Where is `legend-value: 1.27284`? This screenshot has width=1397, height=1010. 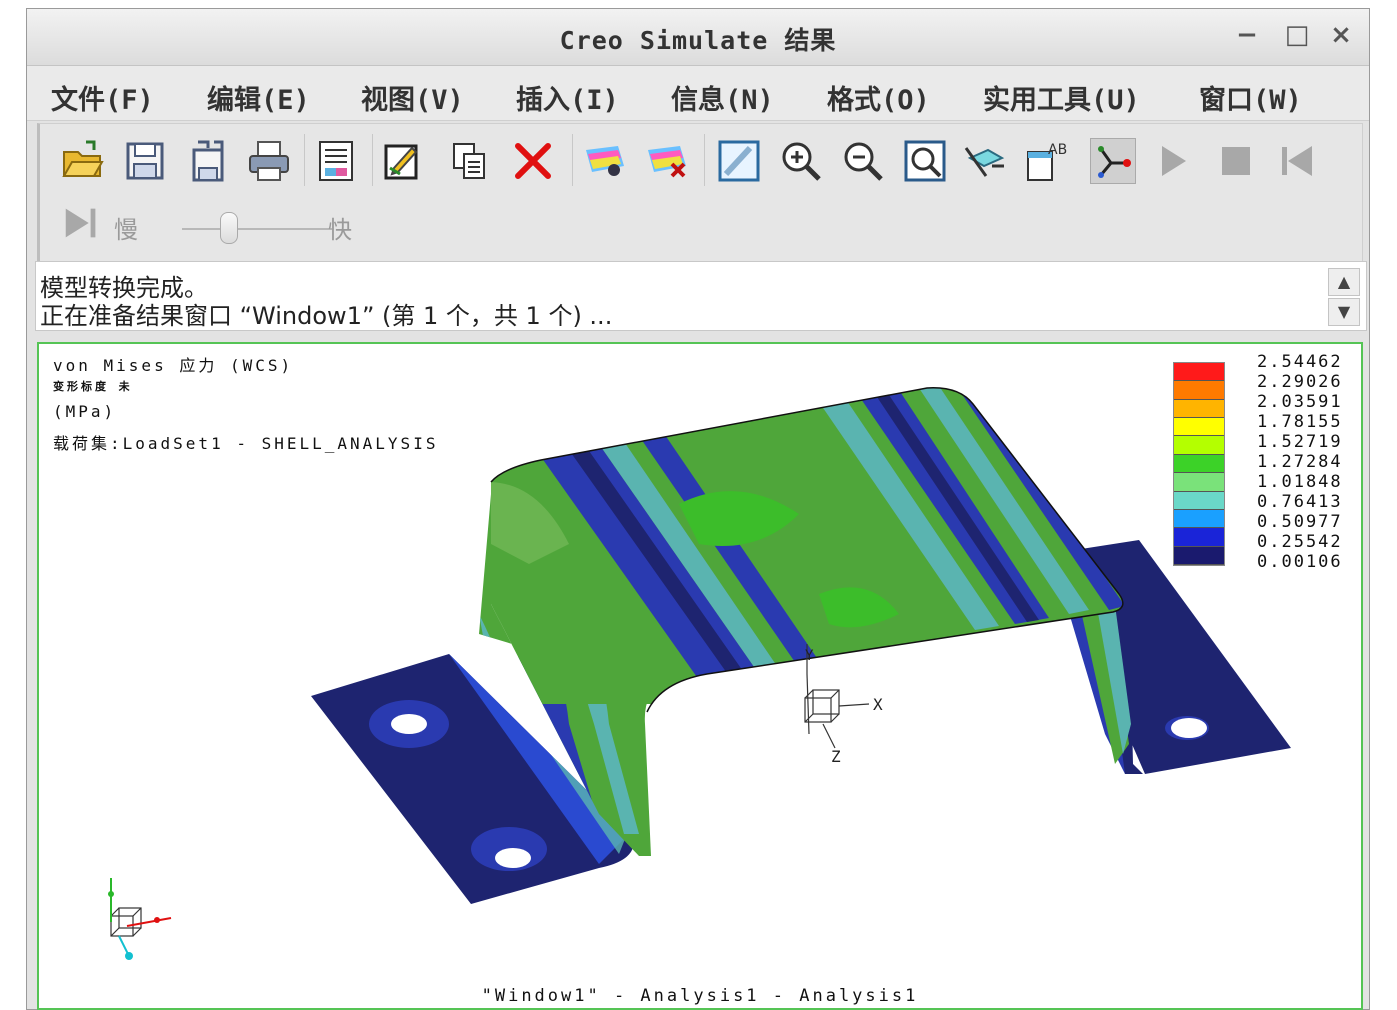 legend-value: 1.27284 is located at coordinates (1300, 462).